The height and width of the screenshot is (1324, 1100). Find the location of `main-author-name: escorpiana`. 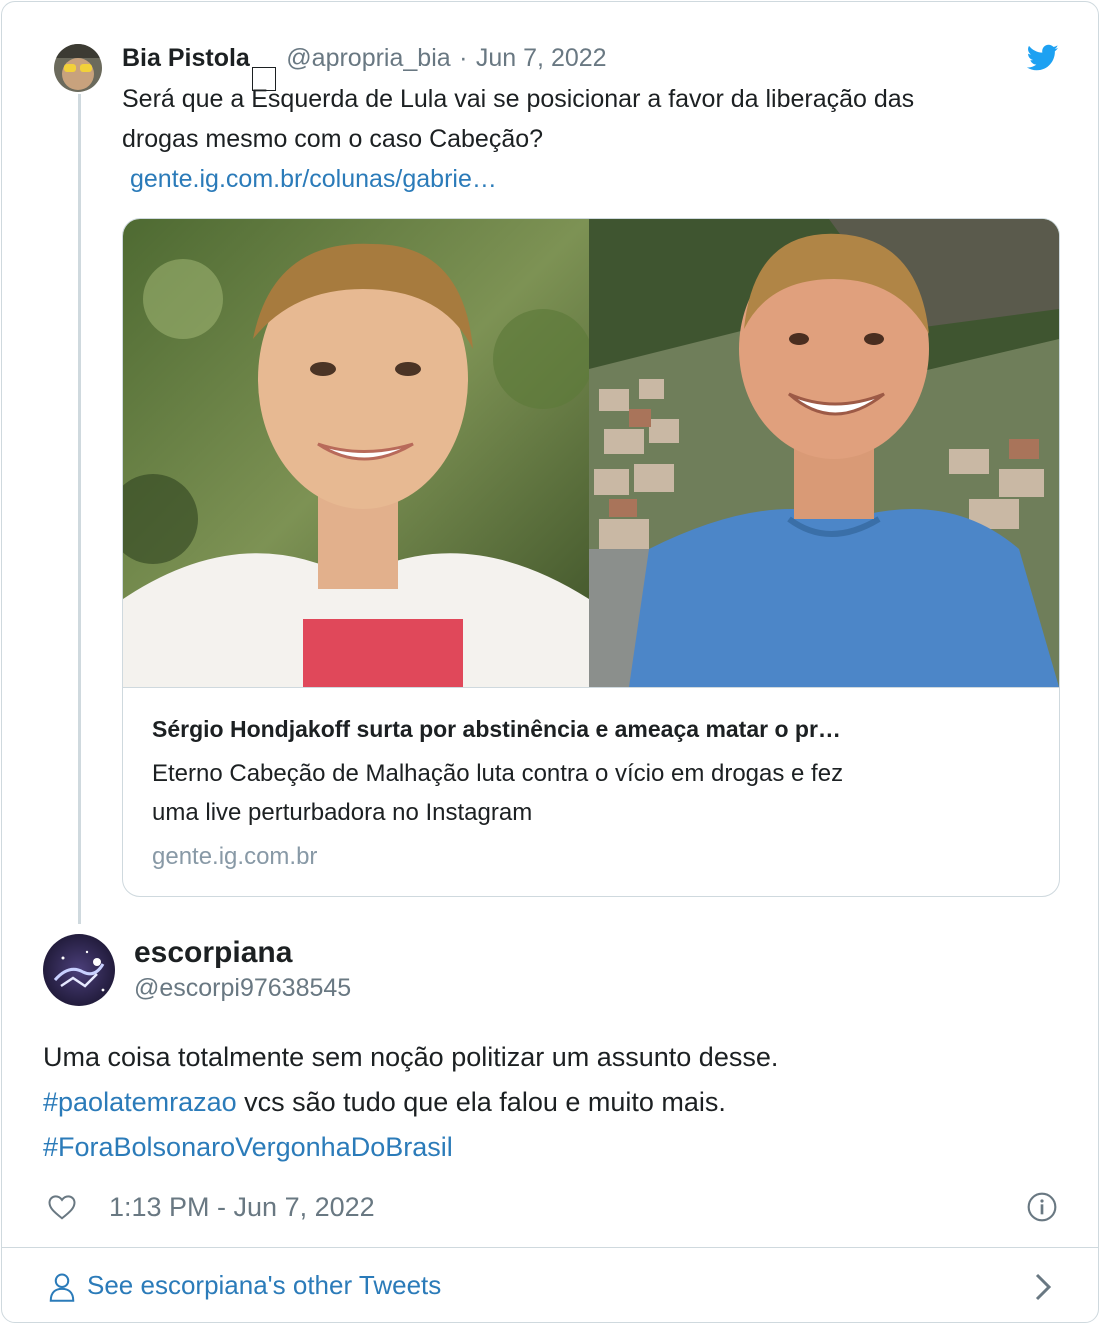

main-author-name: escorpiana is located at coordinates (213, 953).